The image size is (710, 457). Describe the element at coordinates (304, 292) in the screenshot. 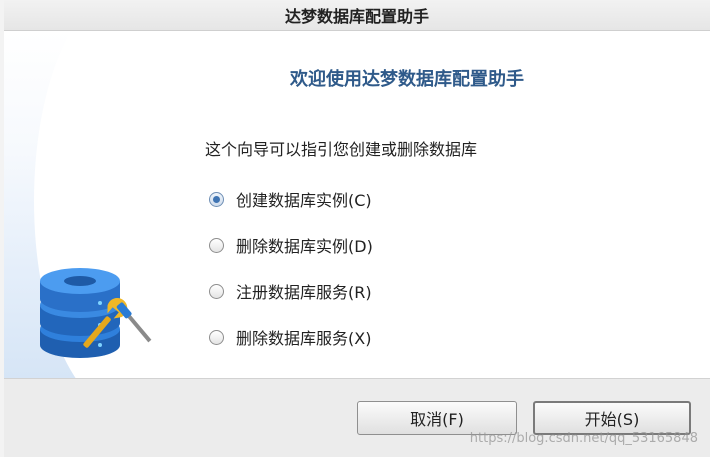

I see `option-register-service-label: 注册数据库服务(R)` at that location.